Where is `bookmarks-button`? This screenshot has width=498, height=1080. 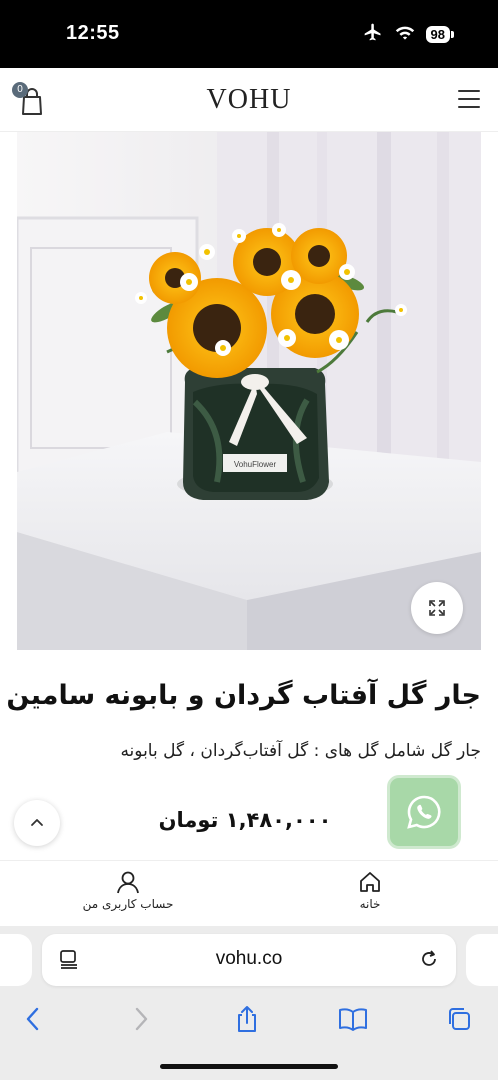
bookmarks-button is located at coordinates (353, 1019).